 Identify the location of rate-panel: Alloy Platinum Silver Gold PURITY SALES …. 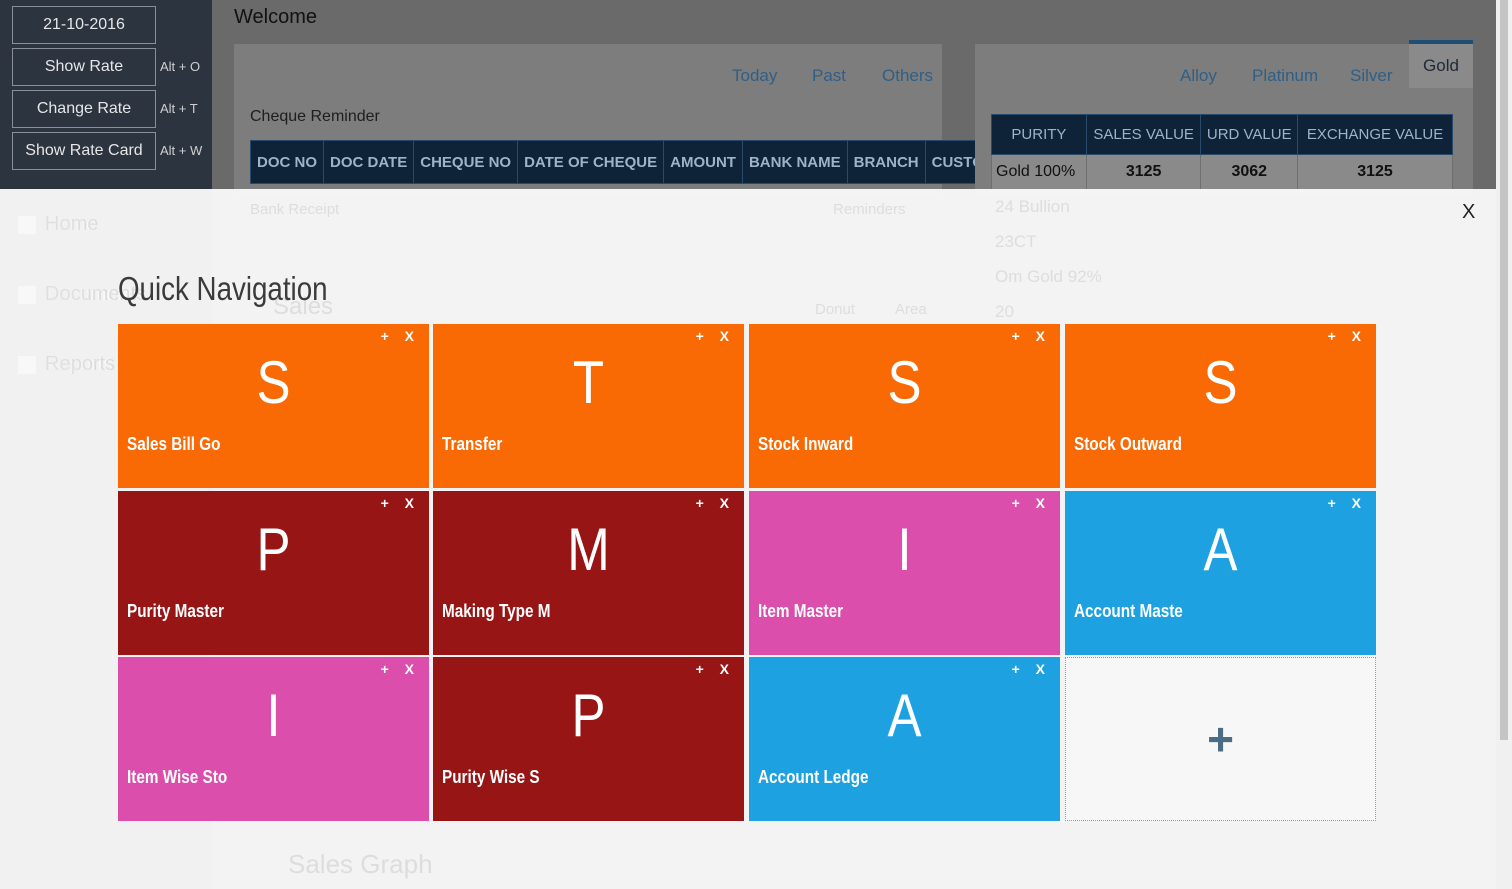
(1224, 117).